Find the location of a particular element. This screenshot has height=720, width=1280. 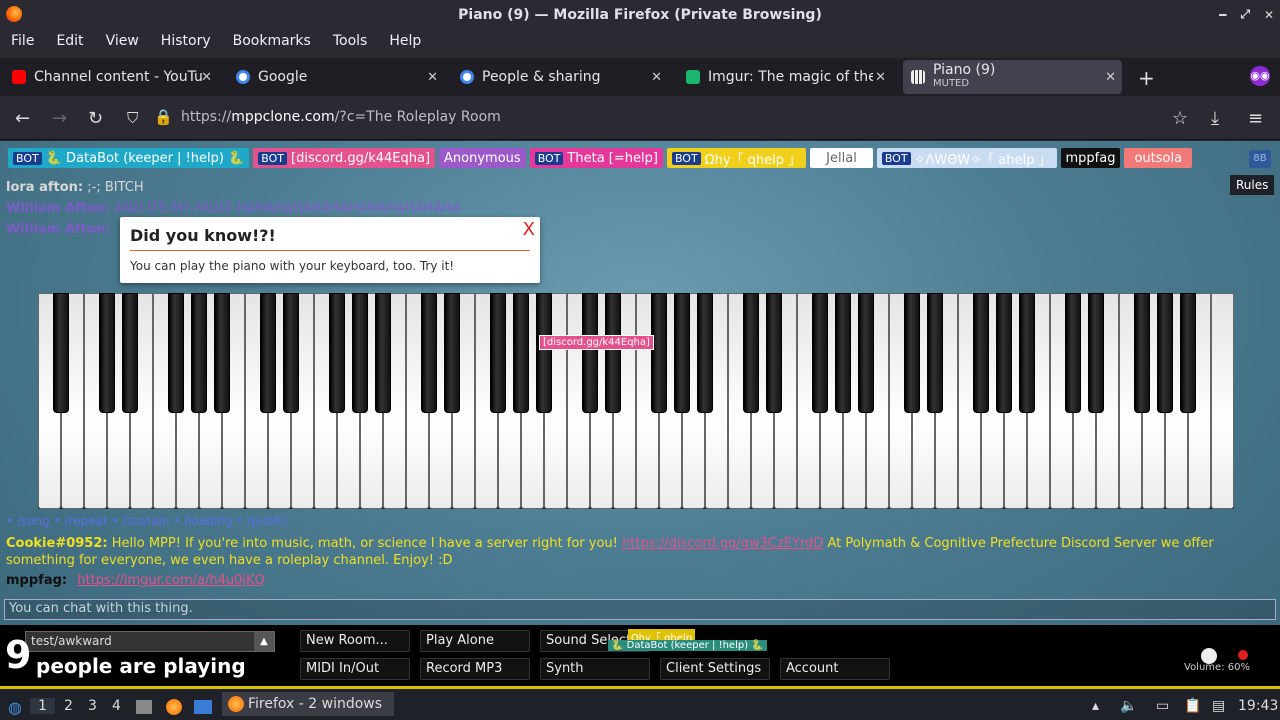

midi-in-out-button: MIDI In/Out is located at coordinates (355, 669).